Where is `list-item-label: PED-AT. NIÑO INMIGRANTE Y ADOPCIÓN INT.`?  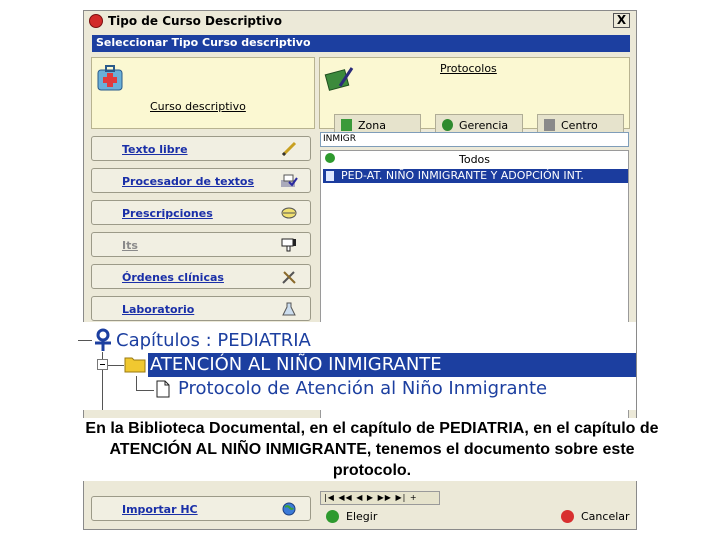
list-item-label: PED-AT. NIÑO INMIGRANTE Y ADOPCIÓN INT. is located at coordinates (462, 175).